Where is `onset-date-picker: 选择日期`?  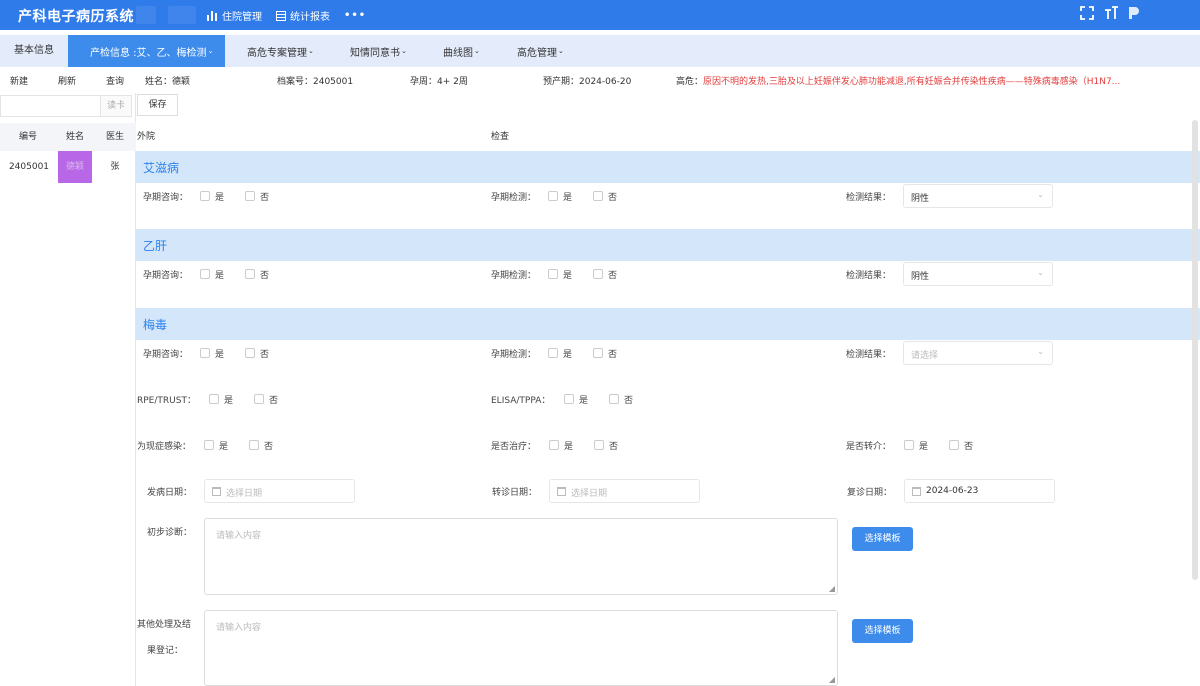
onset-date-picker: 选择日期 is located at coordinates (279, 491).